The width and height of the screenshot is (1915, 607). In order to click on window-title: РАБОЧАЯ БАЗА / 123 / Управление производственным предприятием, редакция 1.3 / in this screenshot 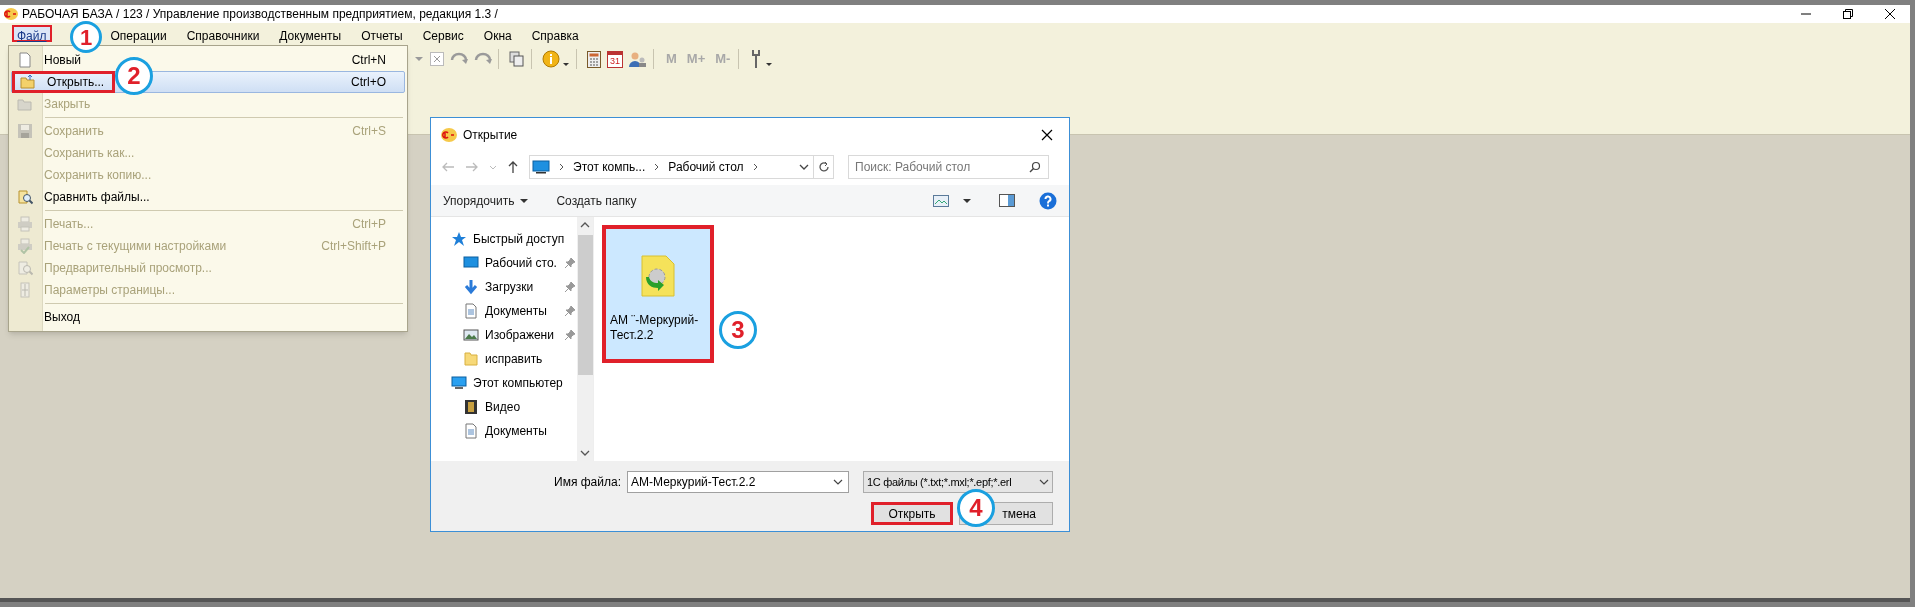, I will do `click(260, 14)`.